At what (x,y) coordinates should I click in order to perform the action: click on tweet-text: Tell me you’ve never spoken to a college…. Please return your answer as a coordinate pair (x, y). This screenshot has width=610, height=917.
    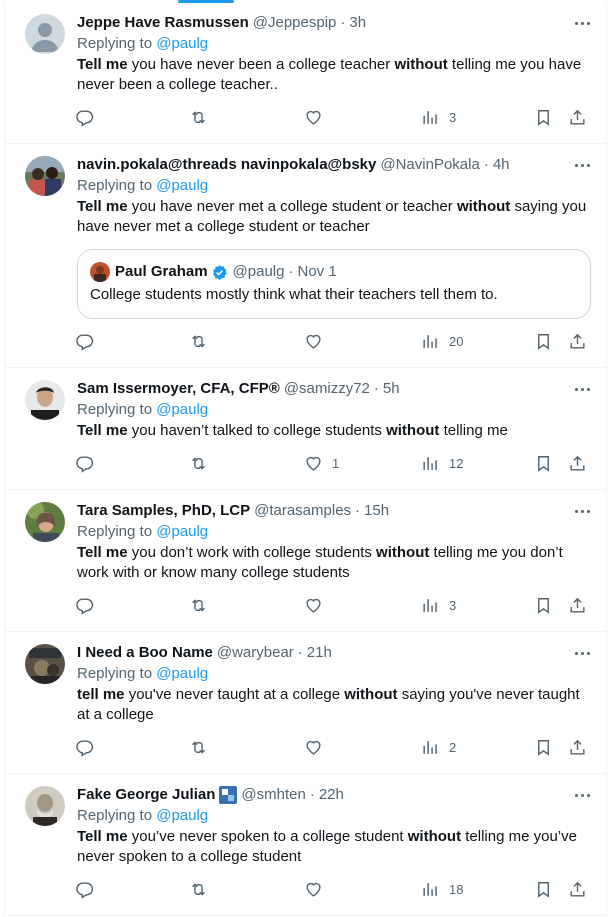
    Looking at the image, I should click on (327, 846).